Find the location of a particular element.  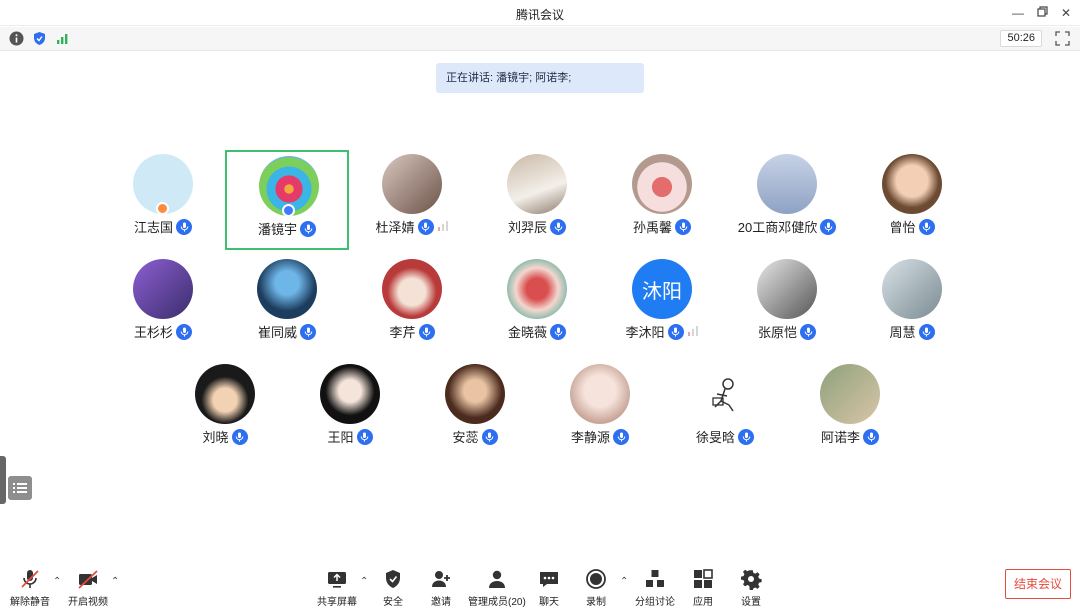

record-button: 录制 is located at coordinates (596, 588).